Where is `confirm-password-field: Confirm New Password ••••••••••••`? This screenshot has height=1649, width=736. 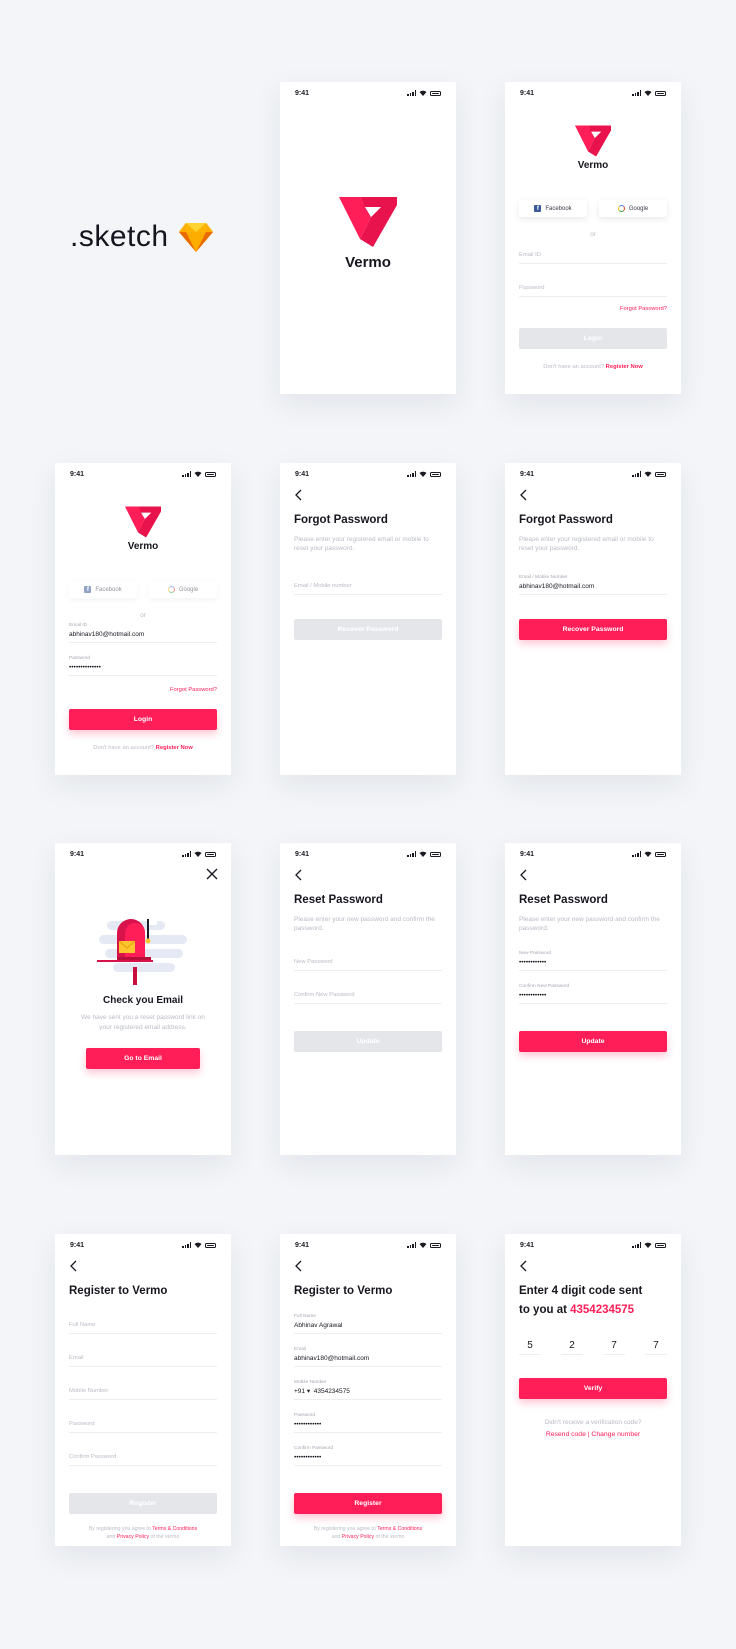
confirm-password-field: Confirm New Password •••••••••••• is located at coordinates (593, 994).